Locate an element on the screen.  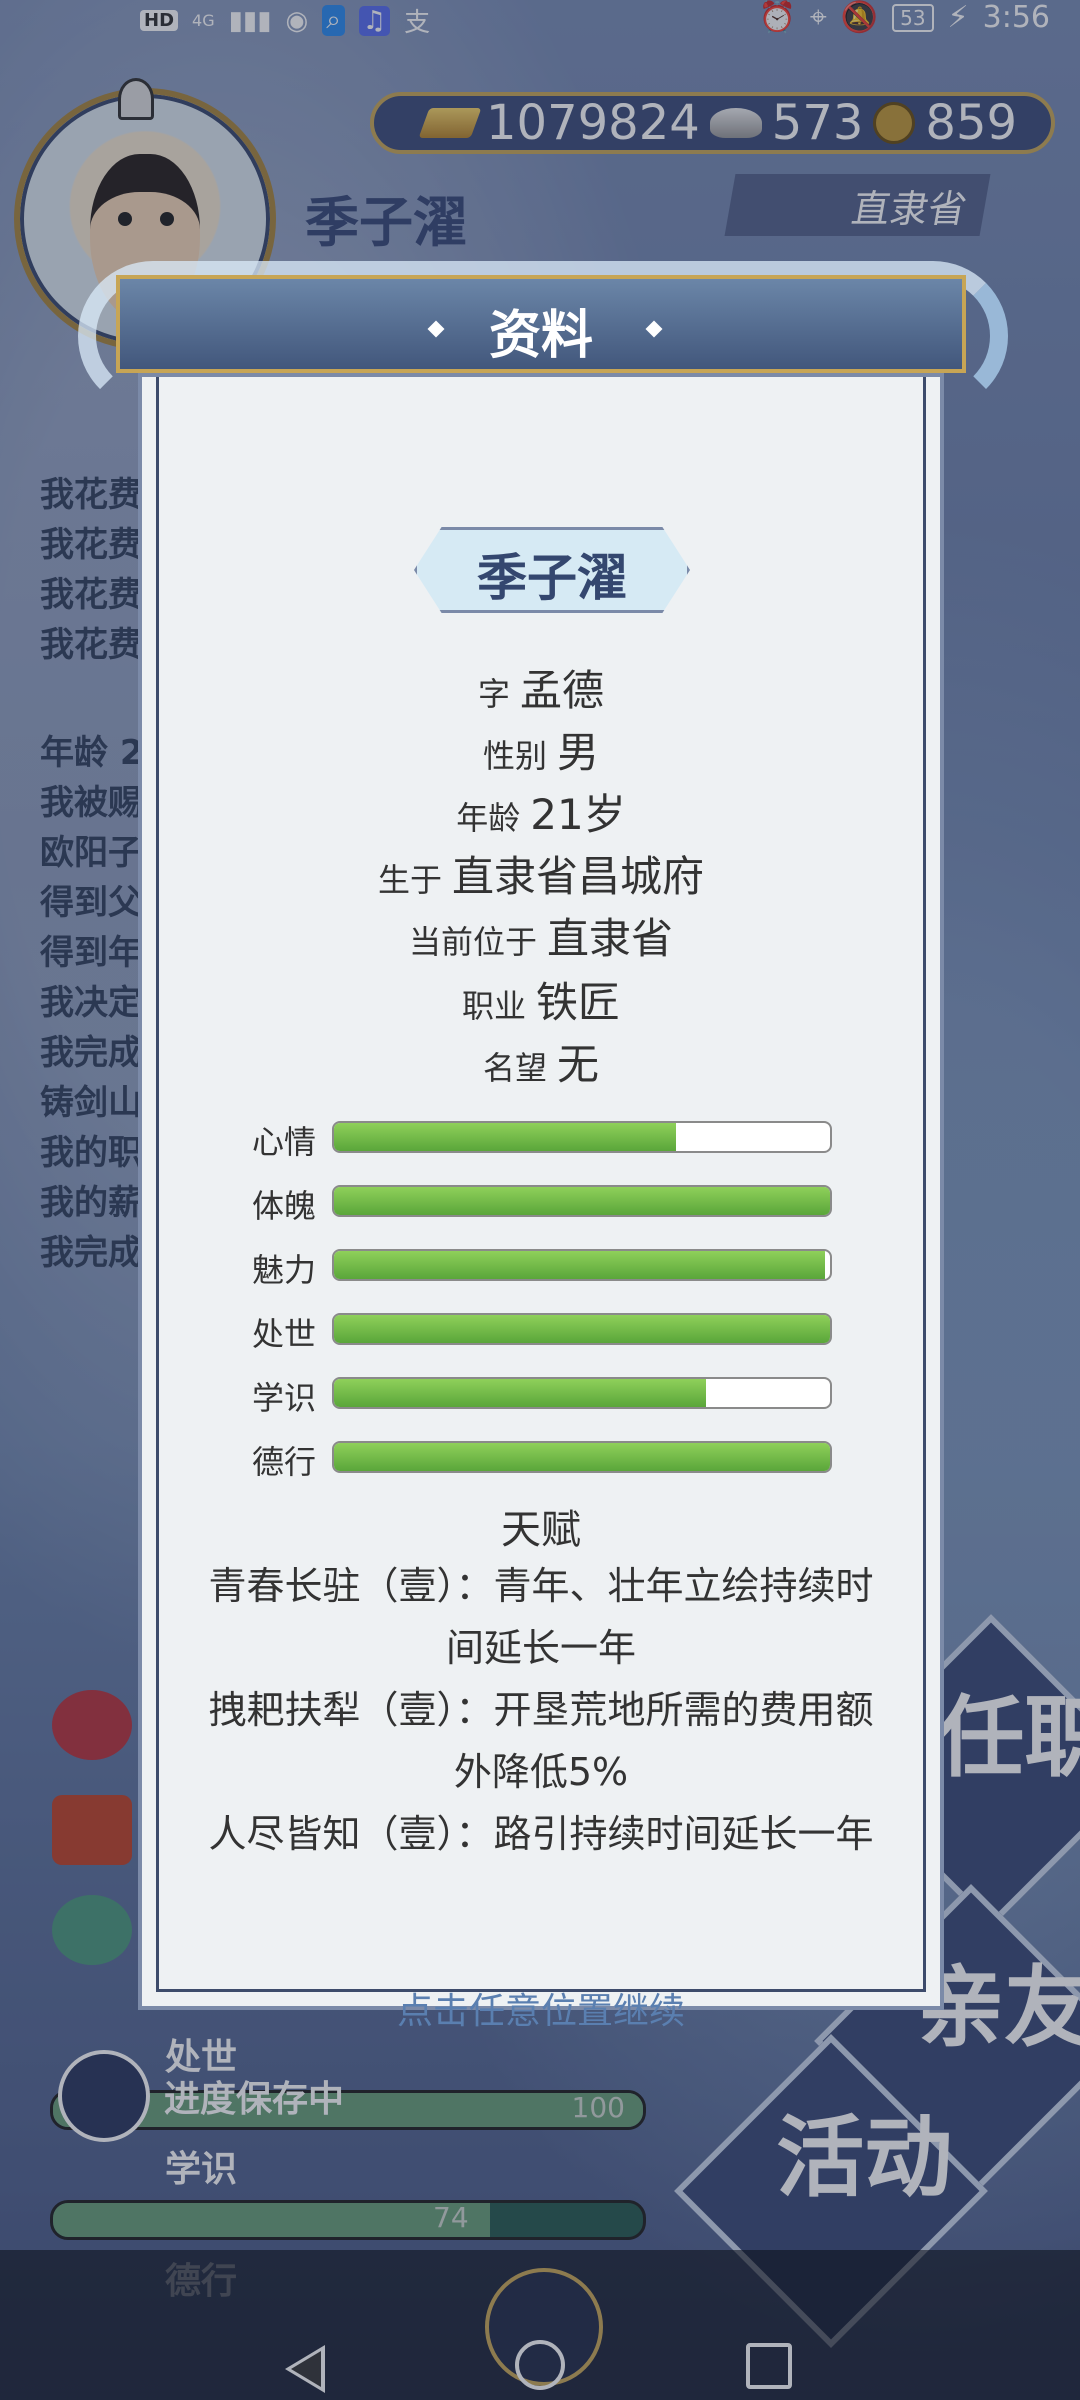
stat-label: 学识 is located at coordinates (284, 1398).